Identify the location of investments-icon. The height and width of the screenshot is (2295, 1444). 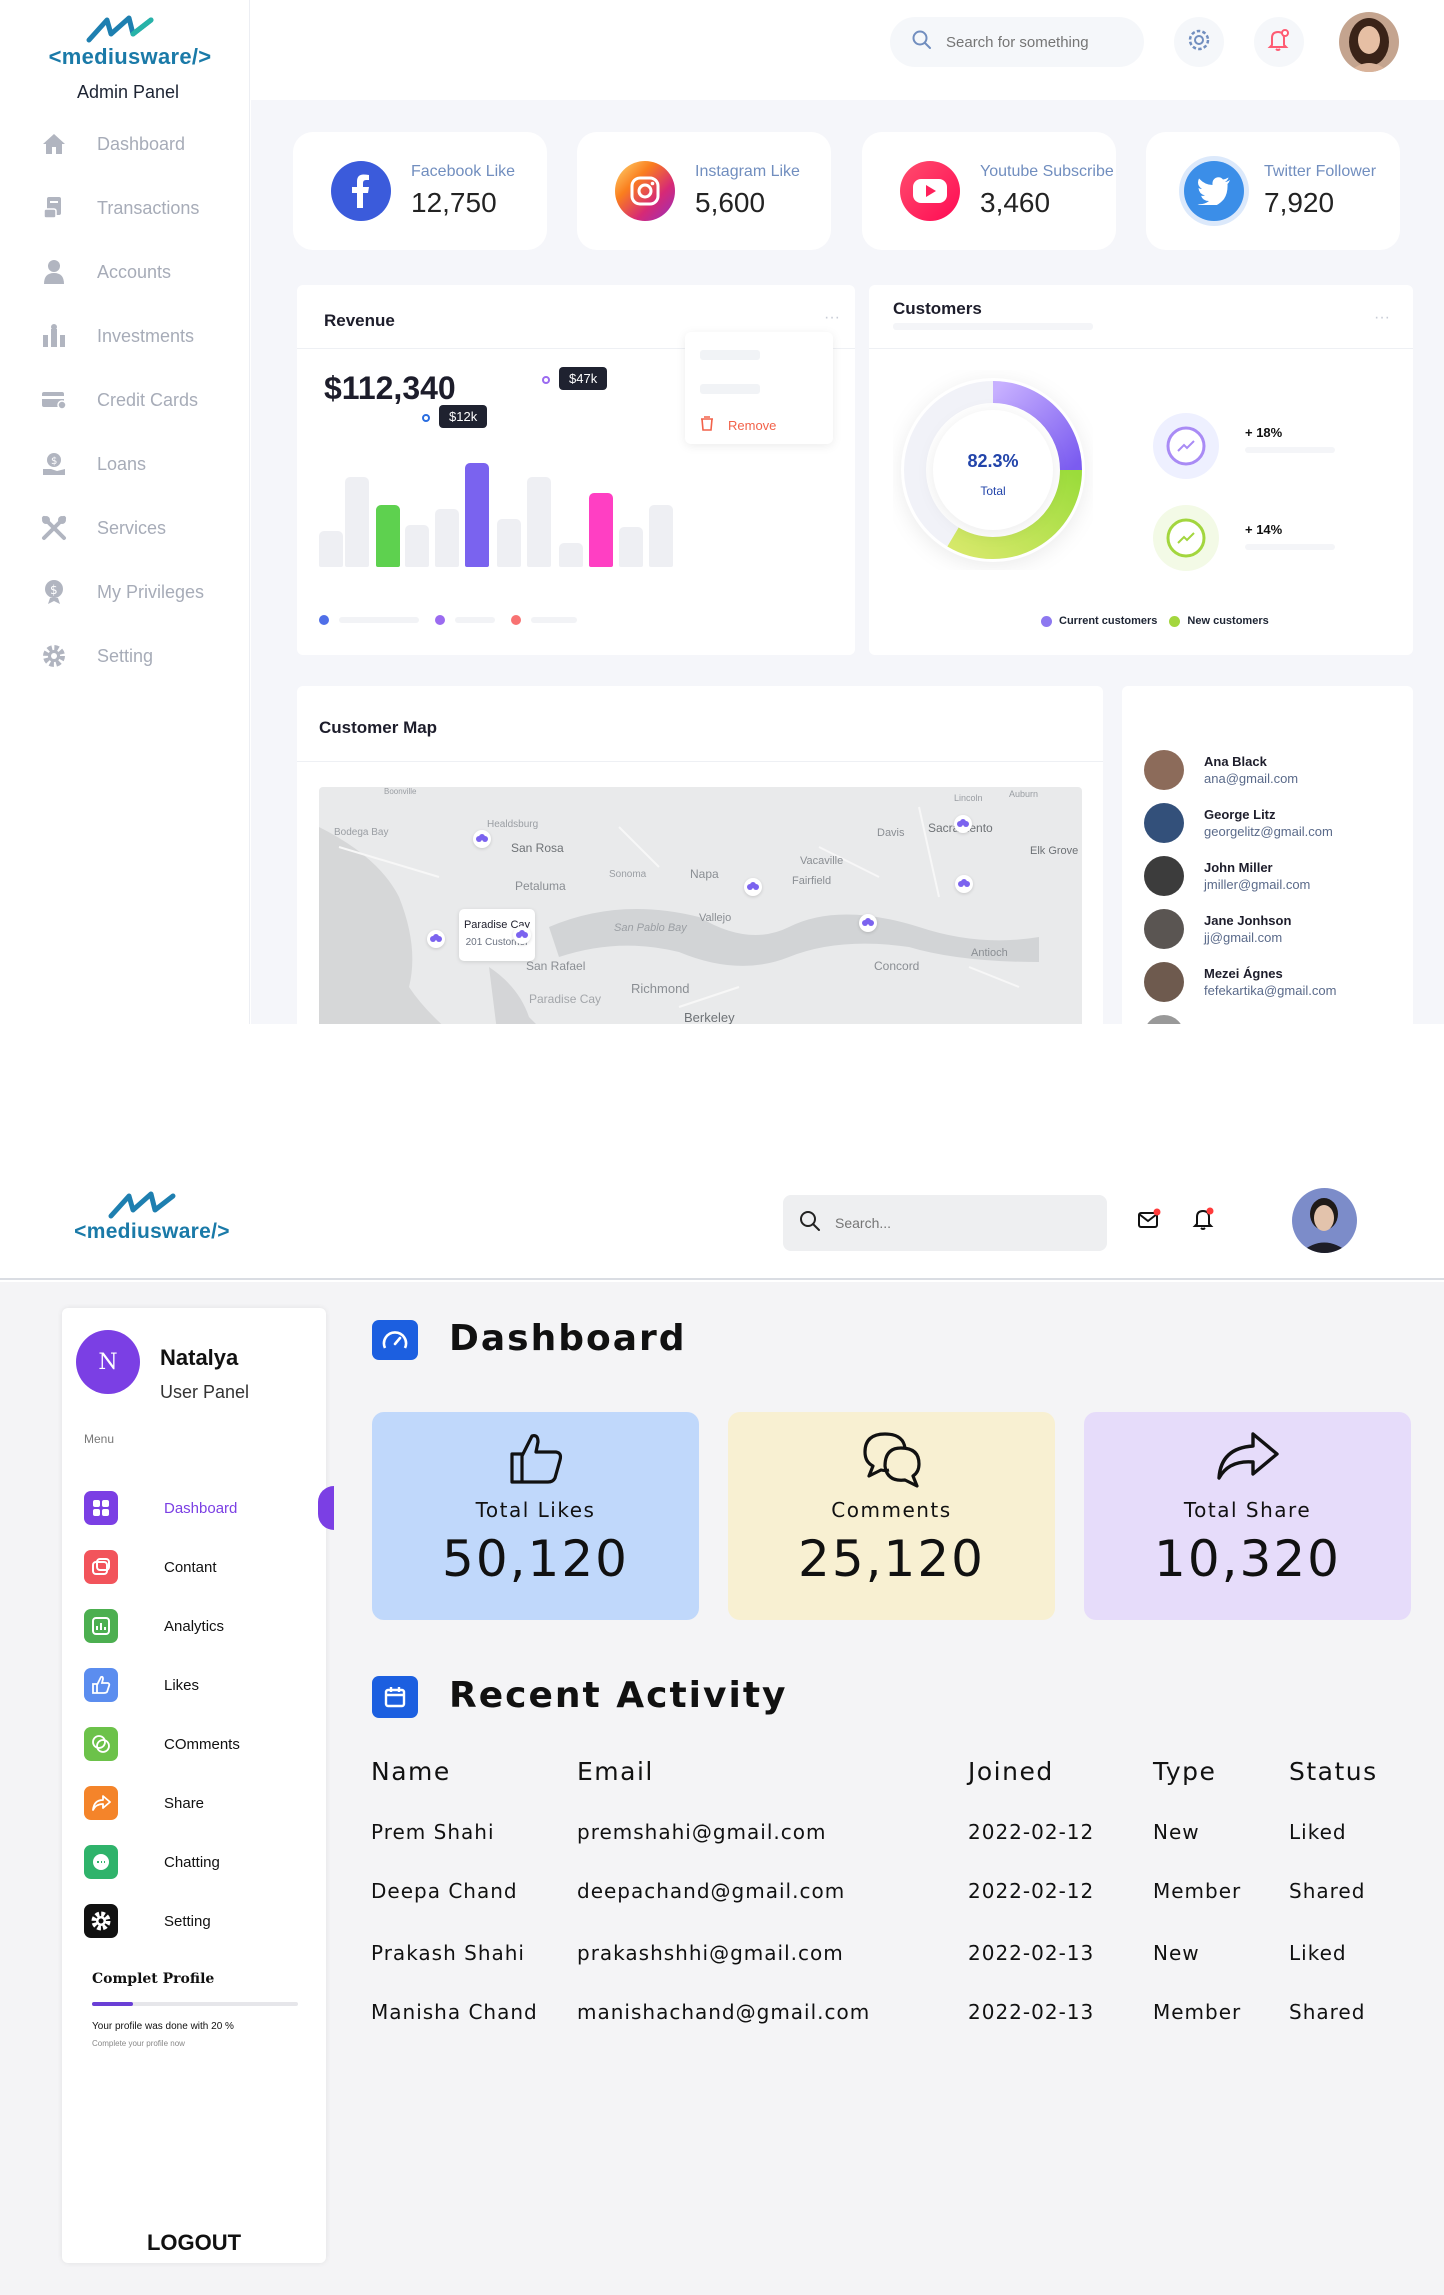
(54, 336).